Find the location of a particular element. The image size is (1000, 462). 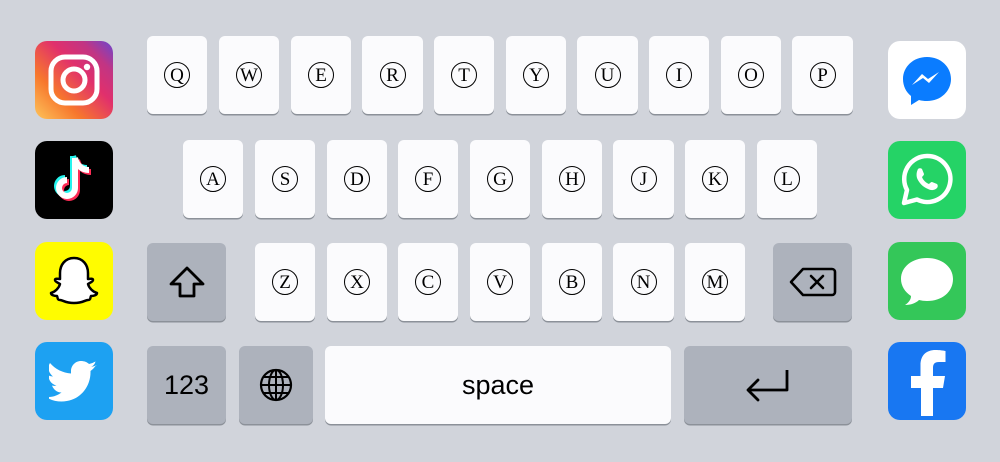

key-label: F is located at coordinates (428, 179).